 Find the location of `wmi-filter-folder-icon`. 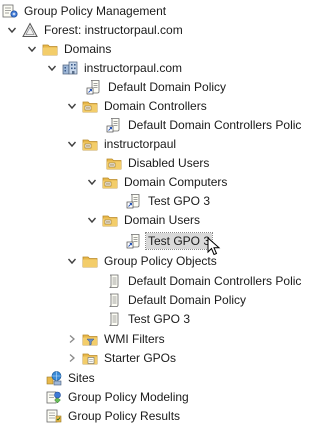

wmi-filter-folder-icon is located at coordinates (90, 339).